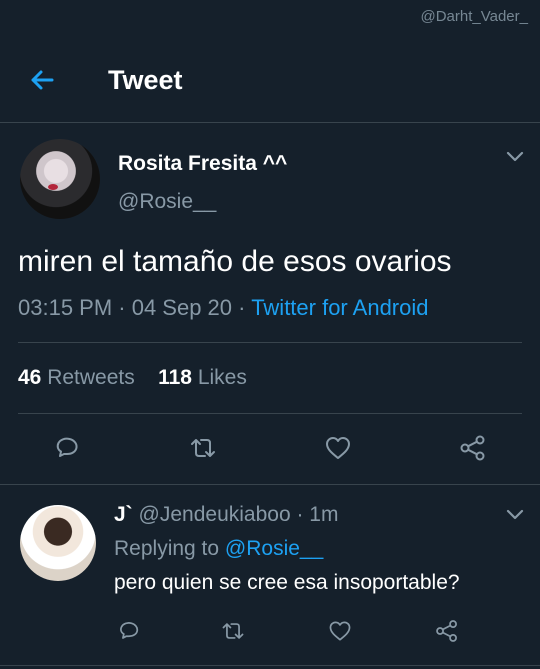 The image size is (540, 669). I want to click on tweet-actions, so click(270, 450).